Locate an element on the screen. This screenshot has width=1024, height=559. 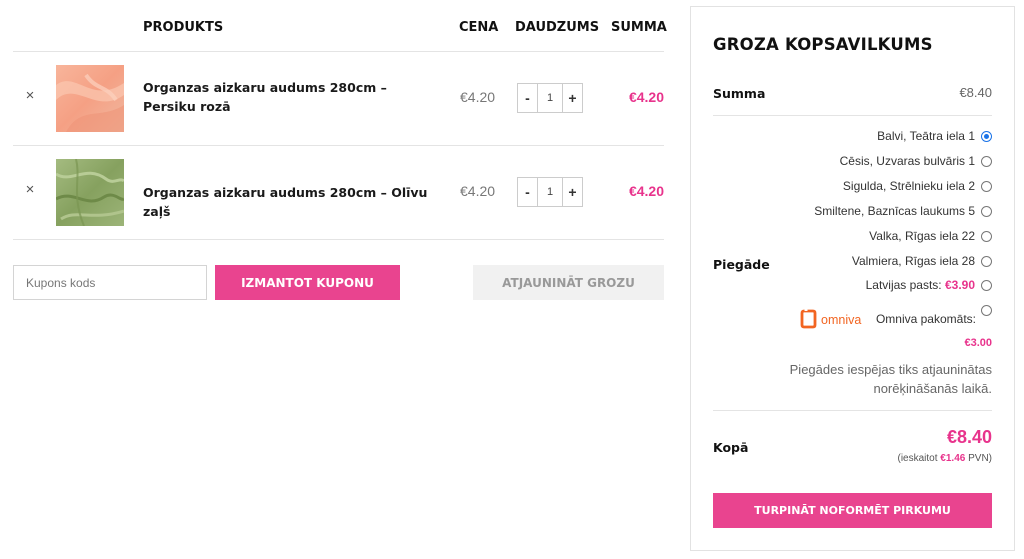
proceed-to-checkout-button: TURPINĀT NOFORMĒT PIRKUMU is located at coordinates (852, 510).